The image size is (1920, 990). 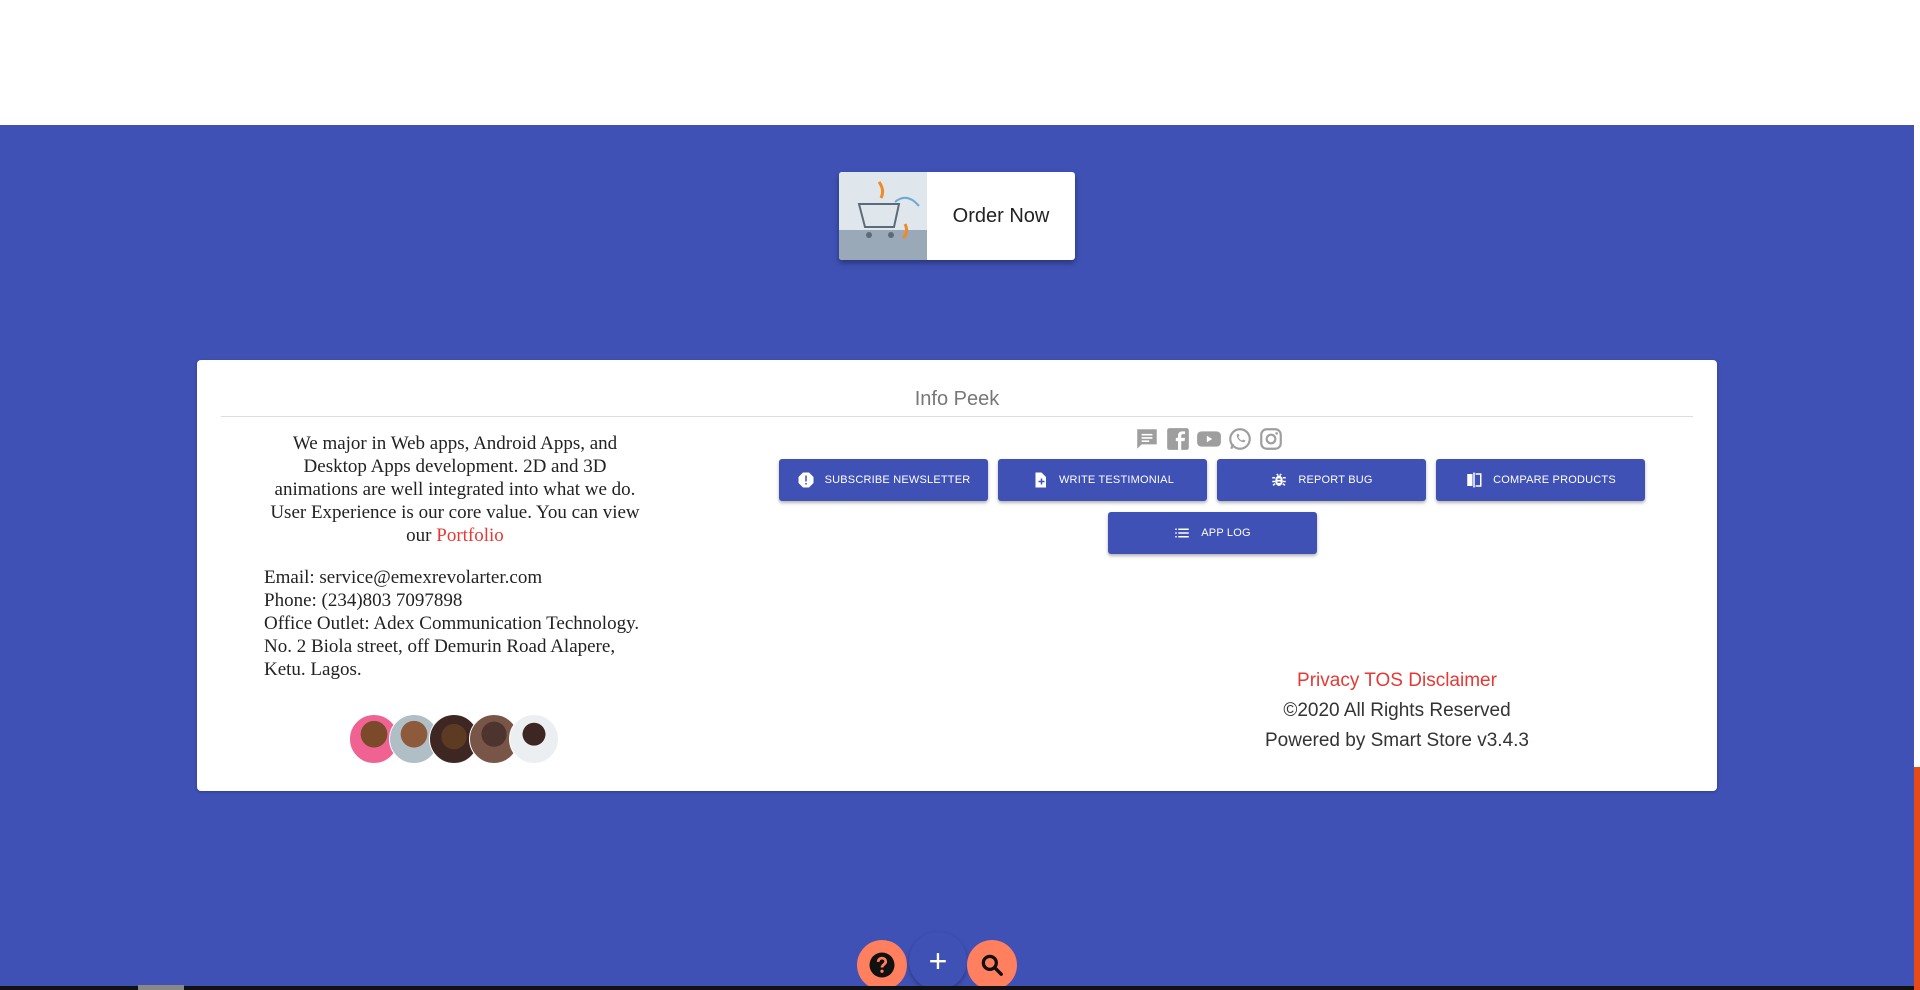 I want to click on chat-icon, so click(x=1146, y=438).